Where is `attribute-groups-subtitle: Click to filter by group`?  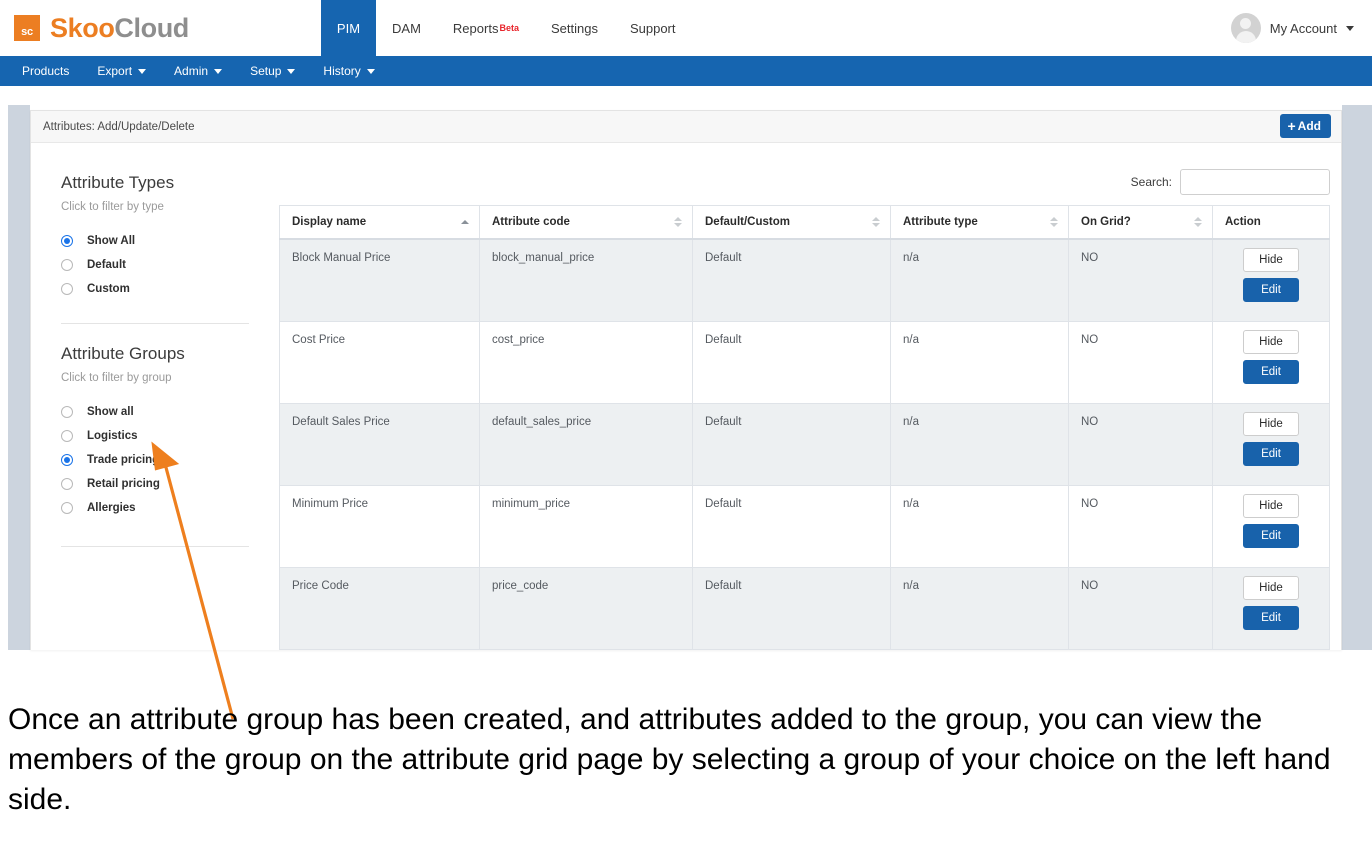 attribute-groups-subtitle: Click to filter by group is located at coordinates (116, 378).